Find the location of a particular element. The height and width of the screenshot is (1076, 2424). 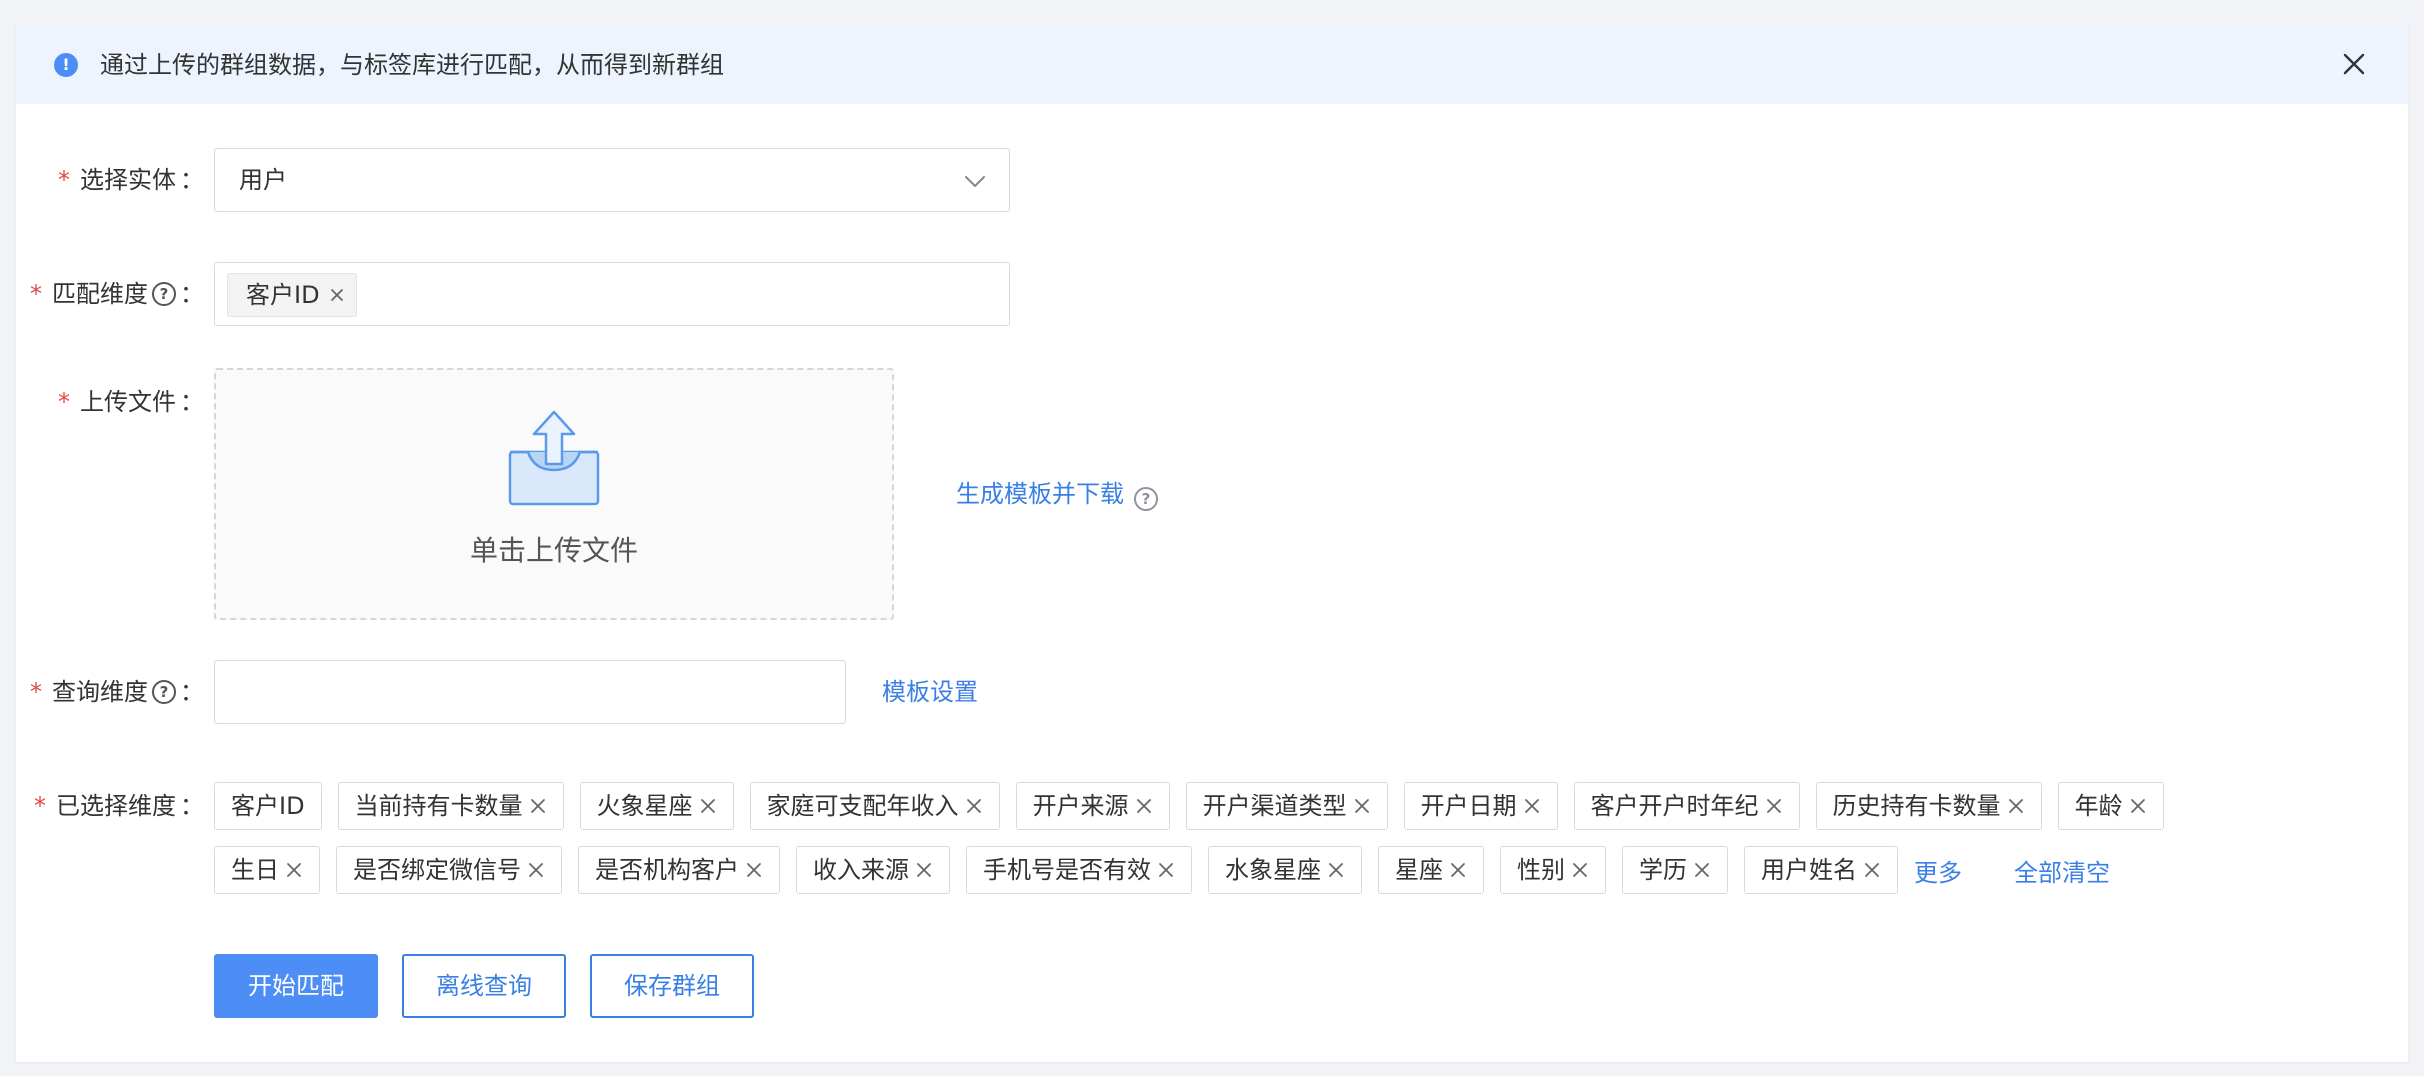

start-match-button: 开始匹配 is located at coordinates (296, 986).